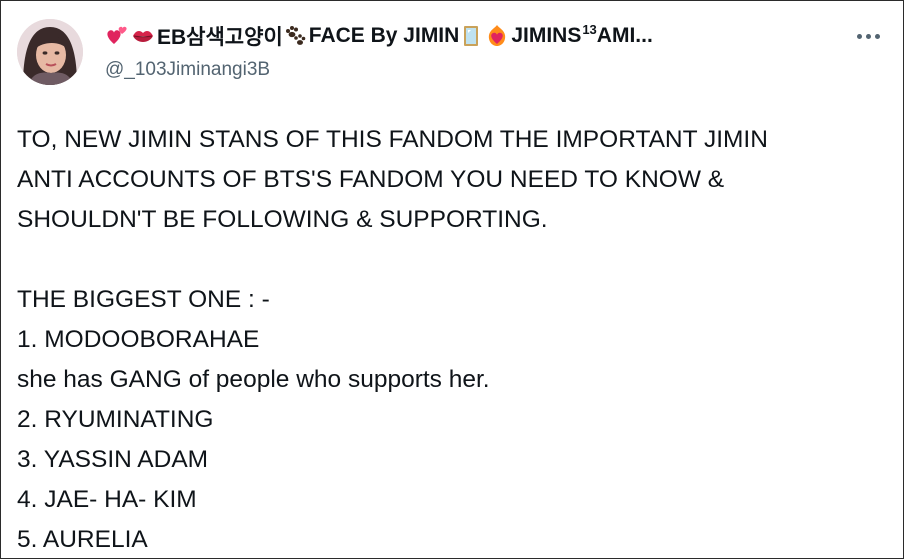 This screenshot has height=559, width=904. What do you see at coordinates (282, 219) in the screenshot?
I see `tweet-text-line: SHOULDN'T BE FOLLOWING & SUPPORTING.` at bounding box center [282, 219].